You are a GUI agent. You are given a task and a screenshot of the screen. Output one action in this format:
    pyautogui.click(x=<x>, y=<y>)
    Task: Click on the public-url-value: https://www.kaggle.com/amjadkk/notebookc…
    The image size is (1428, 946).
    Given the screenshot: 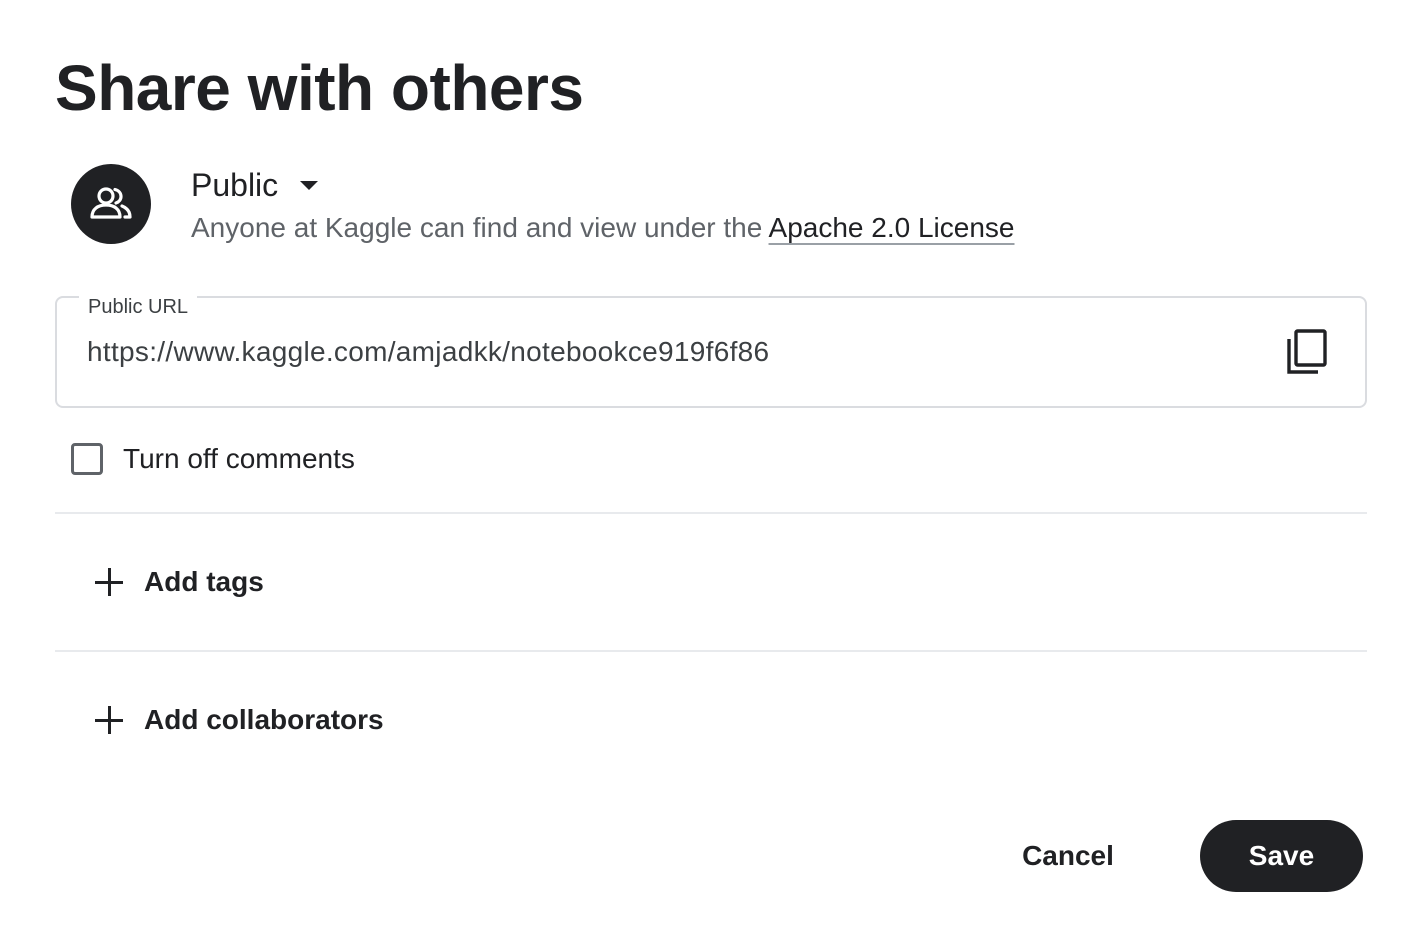 What is the action you would take?
    pyautogui.click(x=428, y=352)
    